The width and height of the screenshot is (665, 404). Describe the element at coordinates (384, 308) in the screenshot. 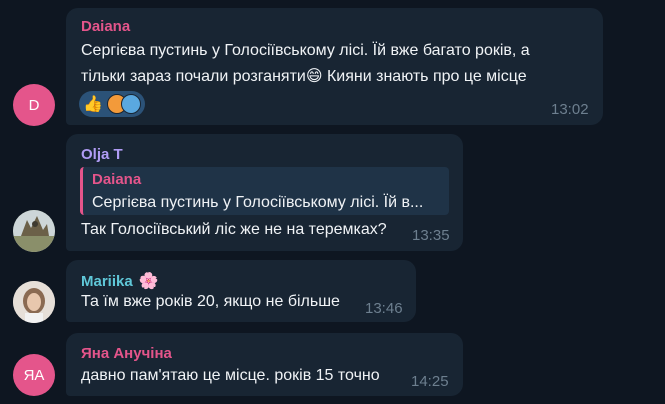

I see `message-time: 13:46` at that location.